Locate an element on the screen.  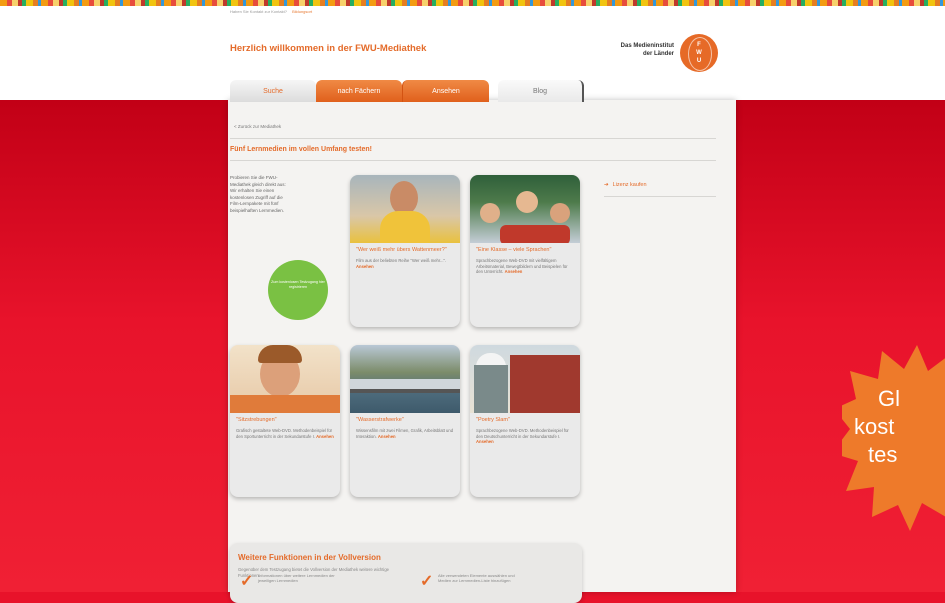
fwu-logo: Das Medieninstitut der Länder F W U is located at coordinates (658, 56).